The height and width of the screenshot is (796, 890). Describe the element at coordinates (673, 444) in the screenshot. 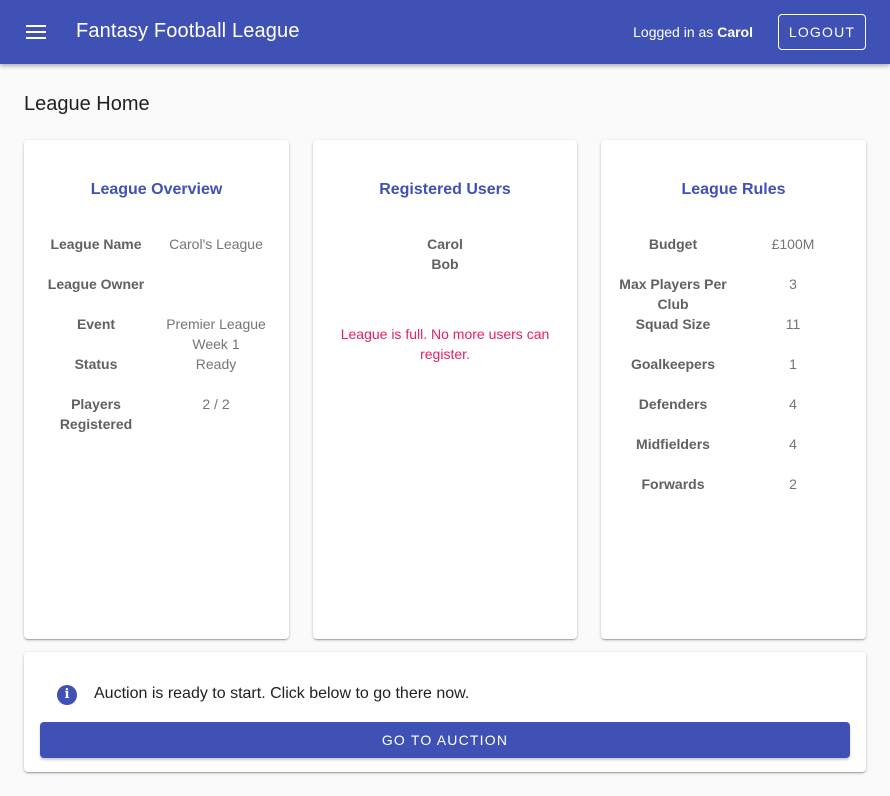

I see `rules-key: Midfielders` at that location.